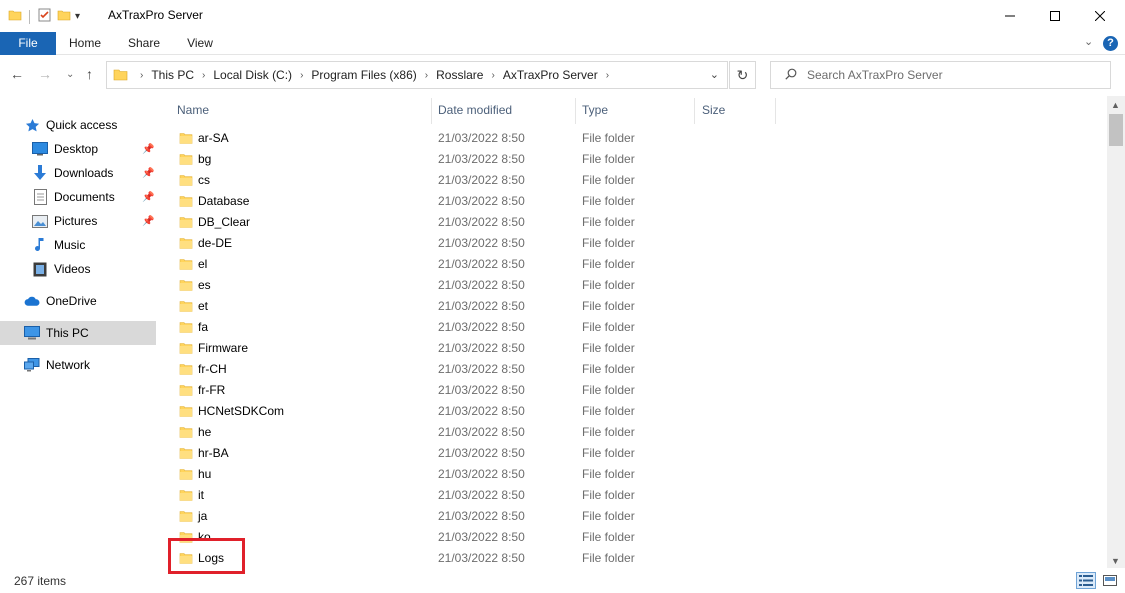 This screenshot has width=1125, height=593. What do you see at coordinates (85, 43) in the screenshot?
I see `tab-home: Home` at bounding box center [85, 43].